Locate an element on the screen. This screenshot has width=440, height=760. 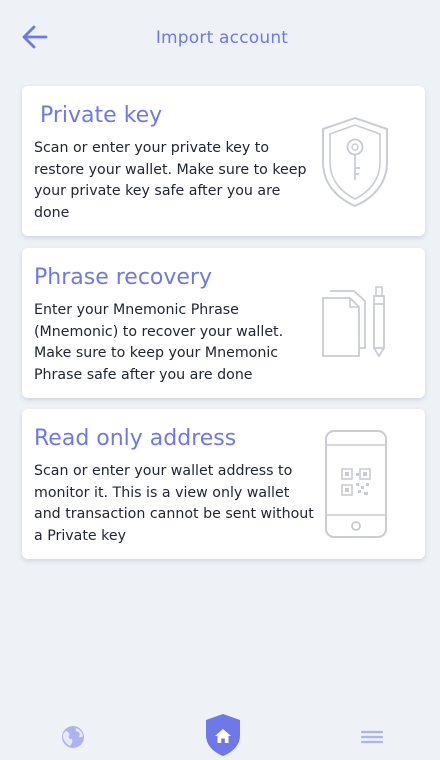
nav-menu-button is located at coordinates (372, 737).